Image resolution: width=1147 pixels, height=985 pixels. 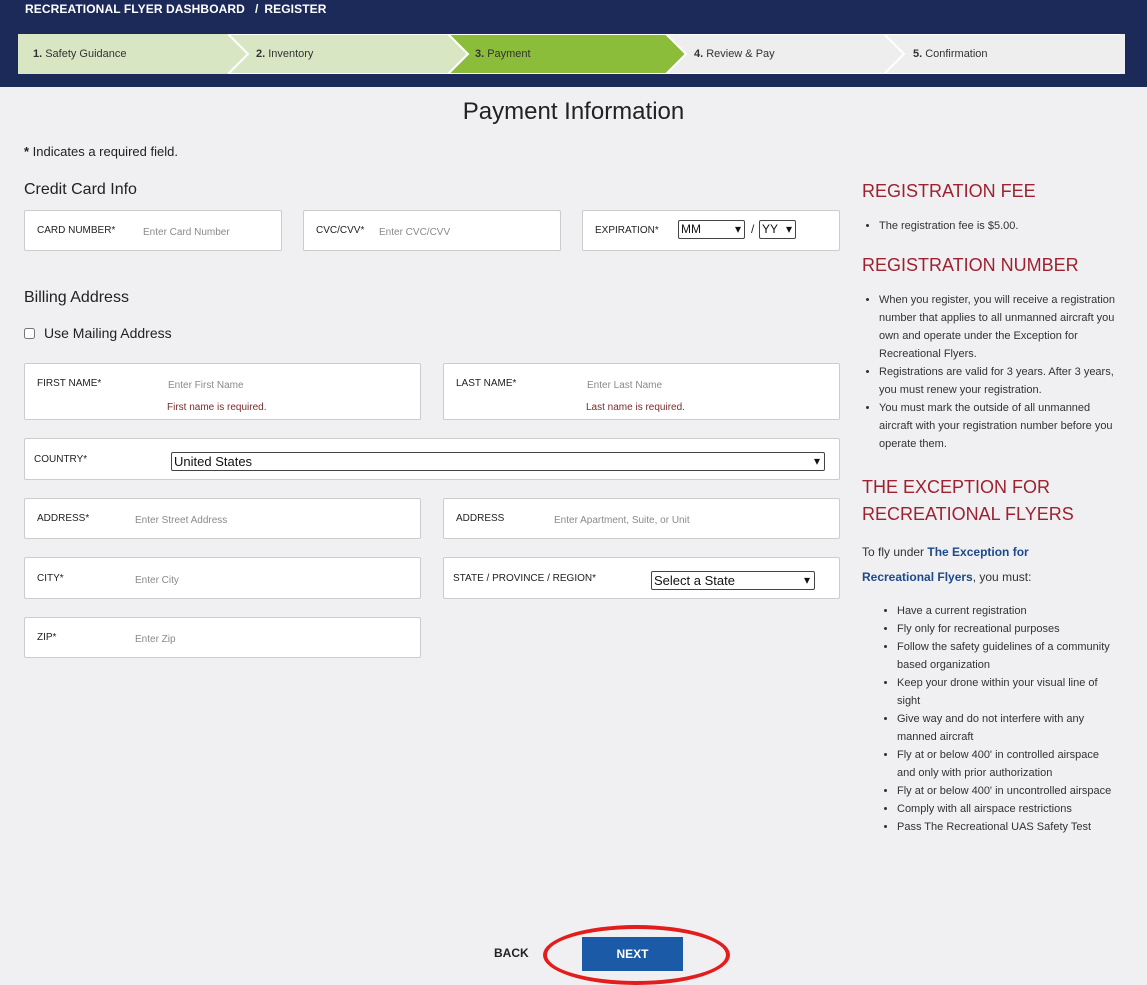 What do you see at coordinates (480, 518) in the screenshot?
I see `address-line2-label: ADDRESS` at bounding box center [480, 518].